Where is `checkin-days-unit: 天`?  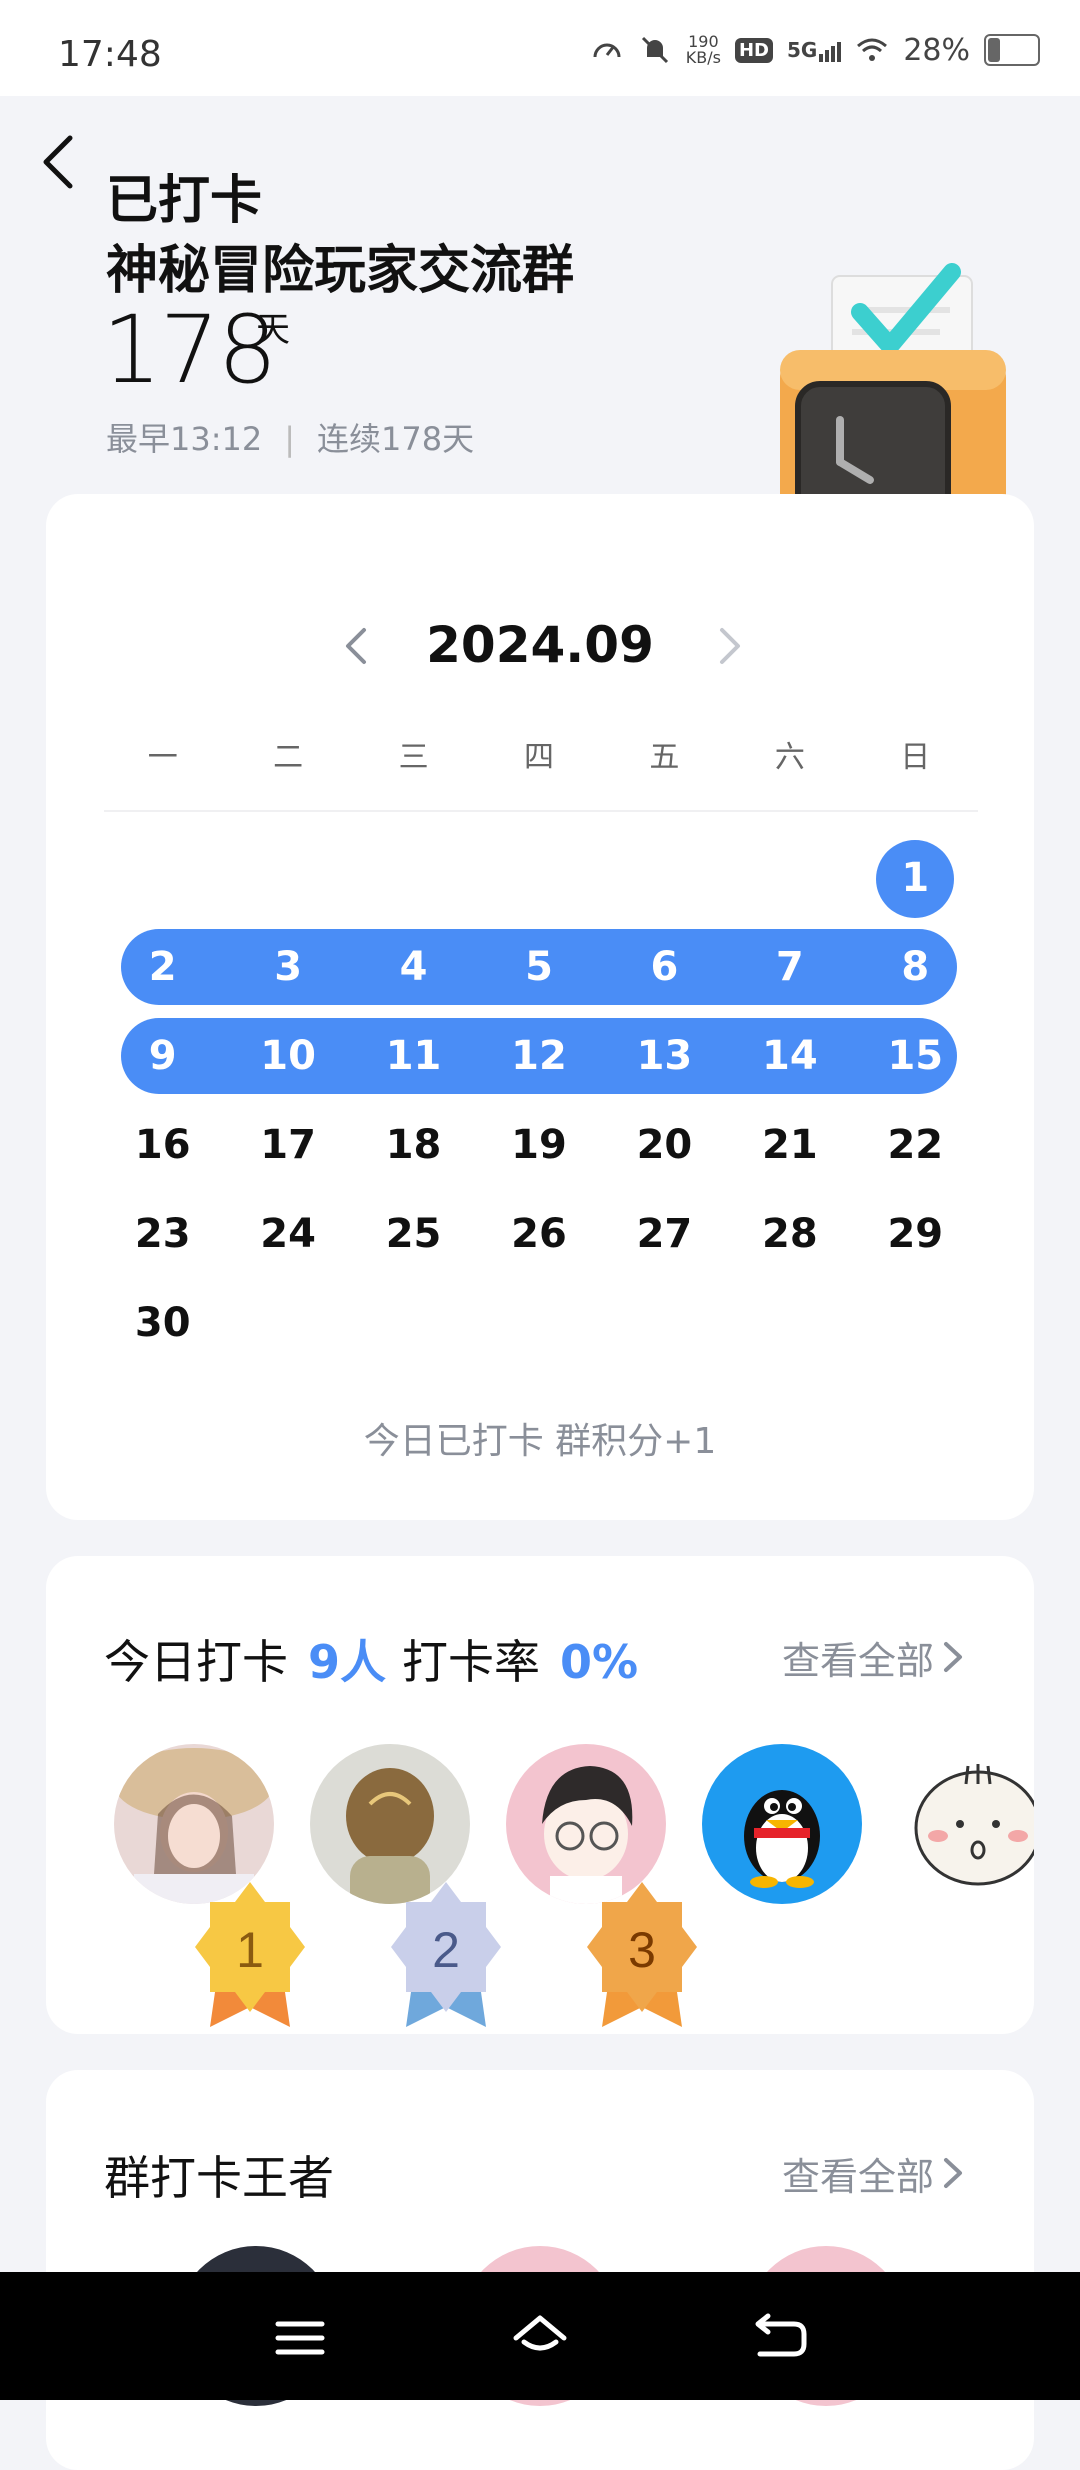
checkin-days-unit: 天 is located at coordinates (273, 330).